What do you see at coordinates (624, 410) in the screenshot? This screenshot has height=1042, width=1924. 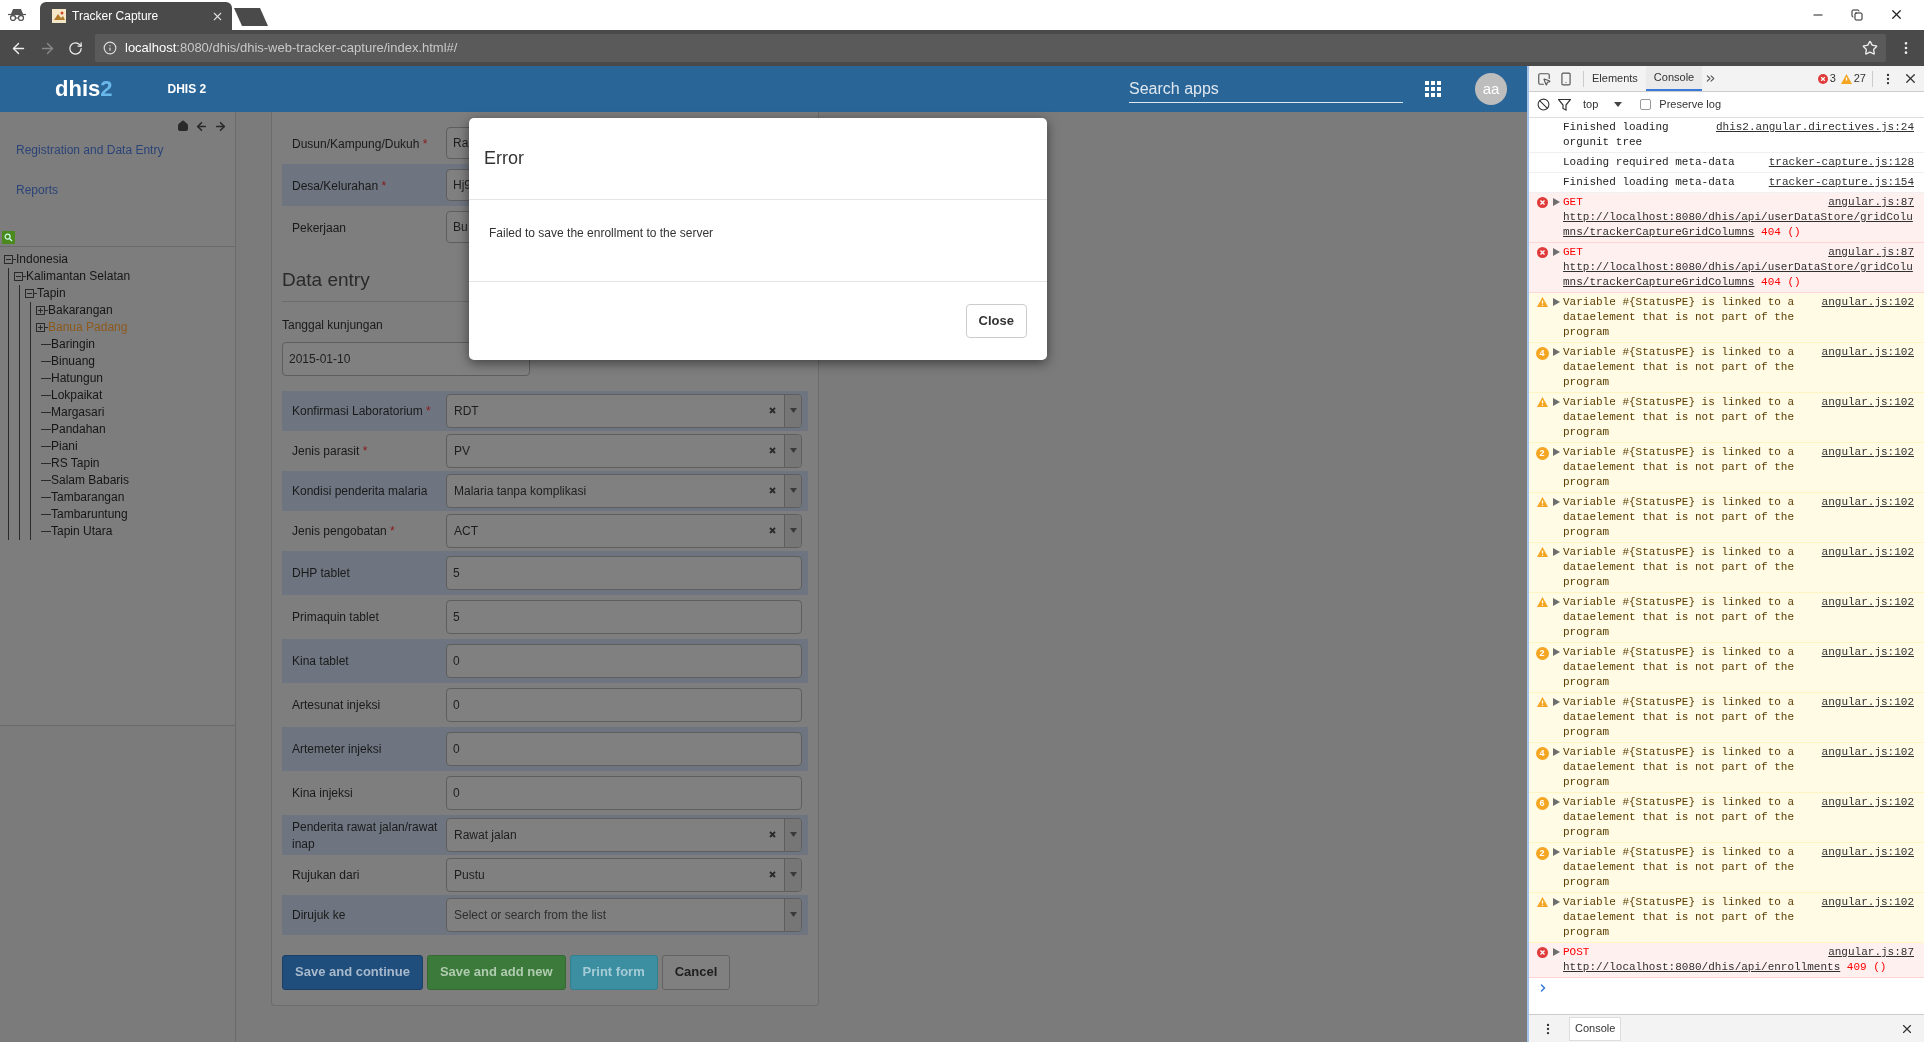 I see `dropdown-field: RDT` at bounding box center [624, 410].